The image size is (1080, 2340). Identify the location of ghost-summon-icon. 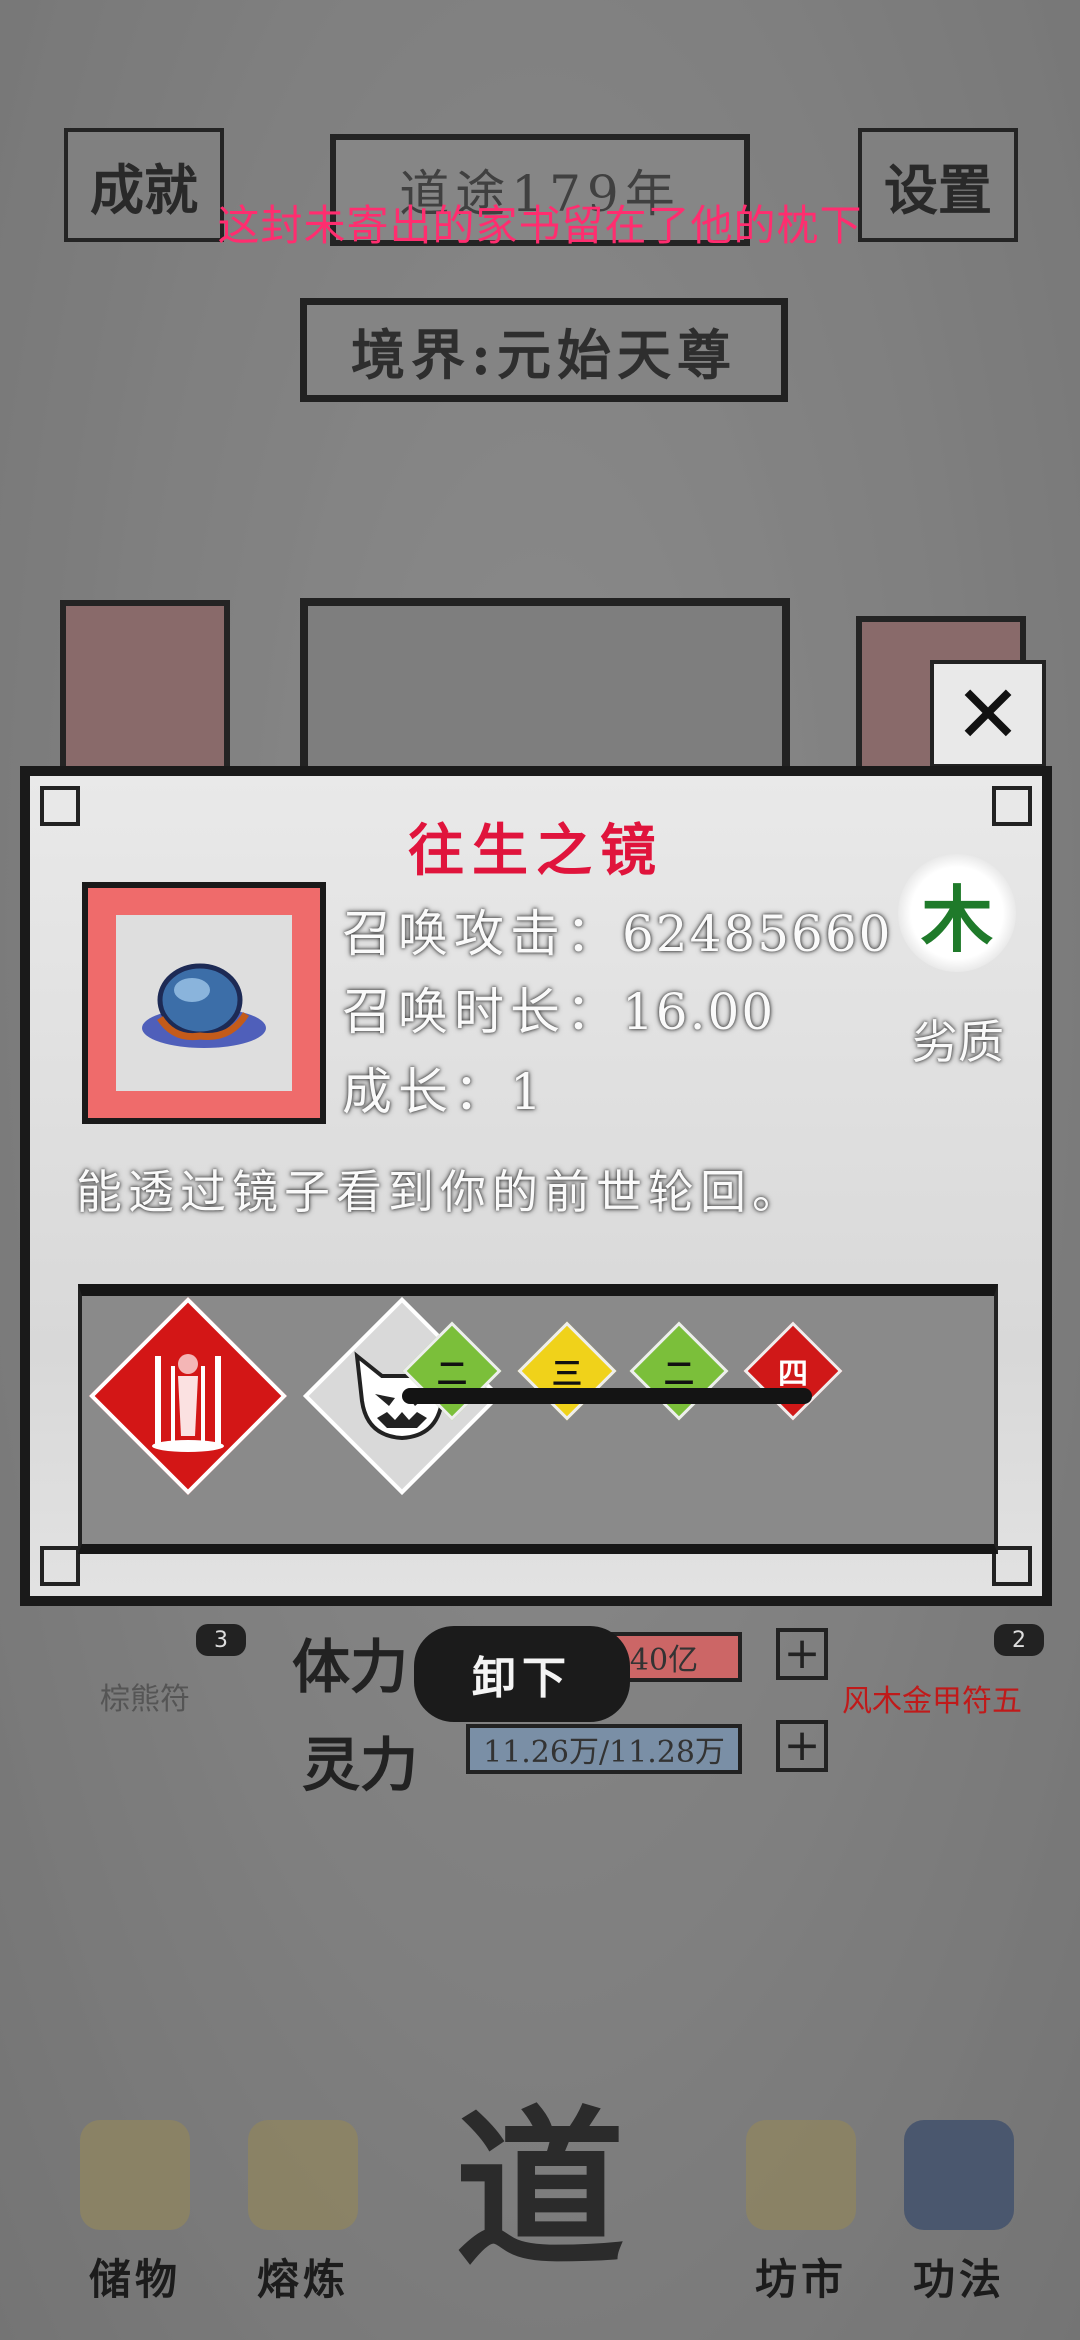
(188, 1396).